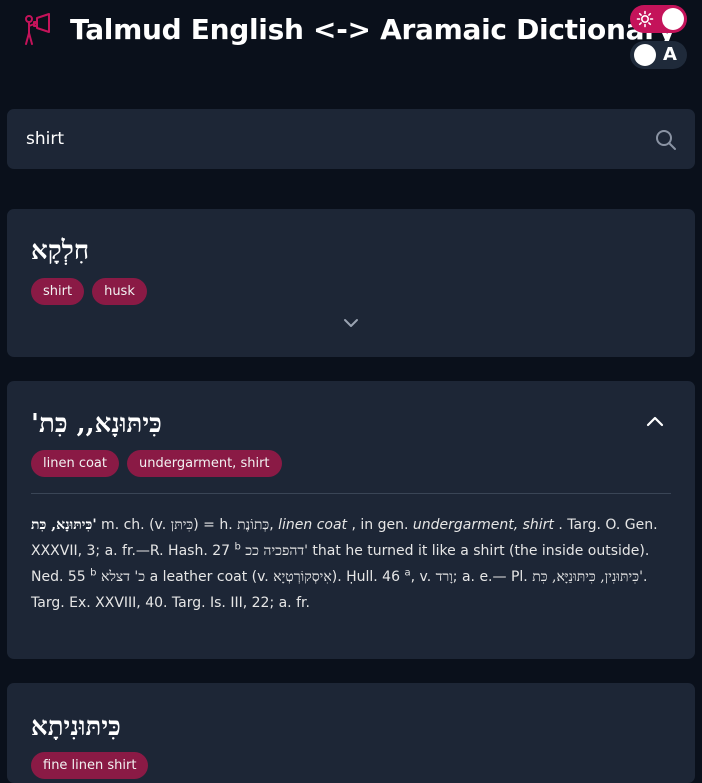 Image resolution: width=702 pixels, height=783 pixels. What do you see at coordinates (444, 577) in the screenshot?
I see `hebrew-term: וָרד` at bounding box center [444, 577].